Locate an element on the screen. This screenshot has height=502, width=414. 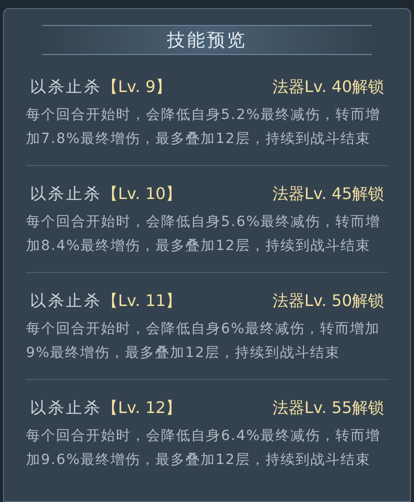
skill-level: 【Lv. 12】 is located at coordinates (142, 408).